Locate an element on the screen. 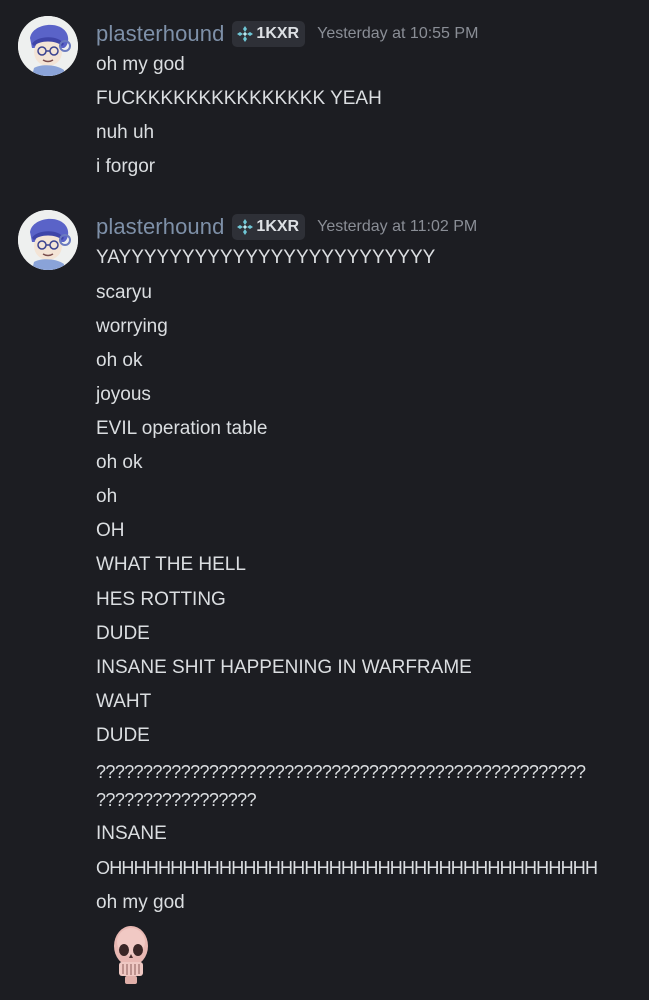  message-text: FUCKKKKKKKKKKKKKKK YEAH is located at coordinates (239, 99).